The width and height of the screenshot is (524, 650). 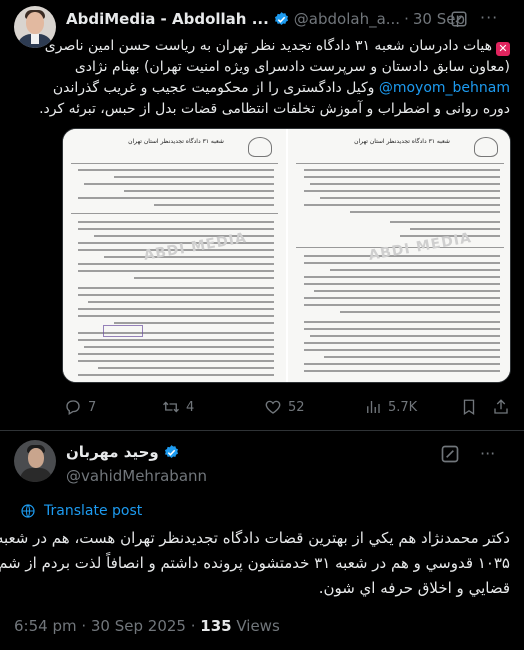 What do you see at coordinates (112, 452) in the screenshot?
I see `reply-author-name: وحید مهربان` at bounding box center [112, 452].